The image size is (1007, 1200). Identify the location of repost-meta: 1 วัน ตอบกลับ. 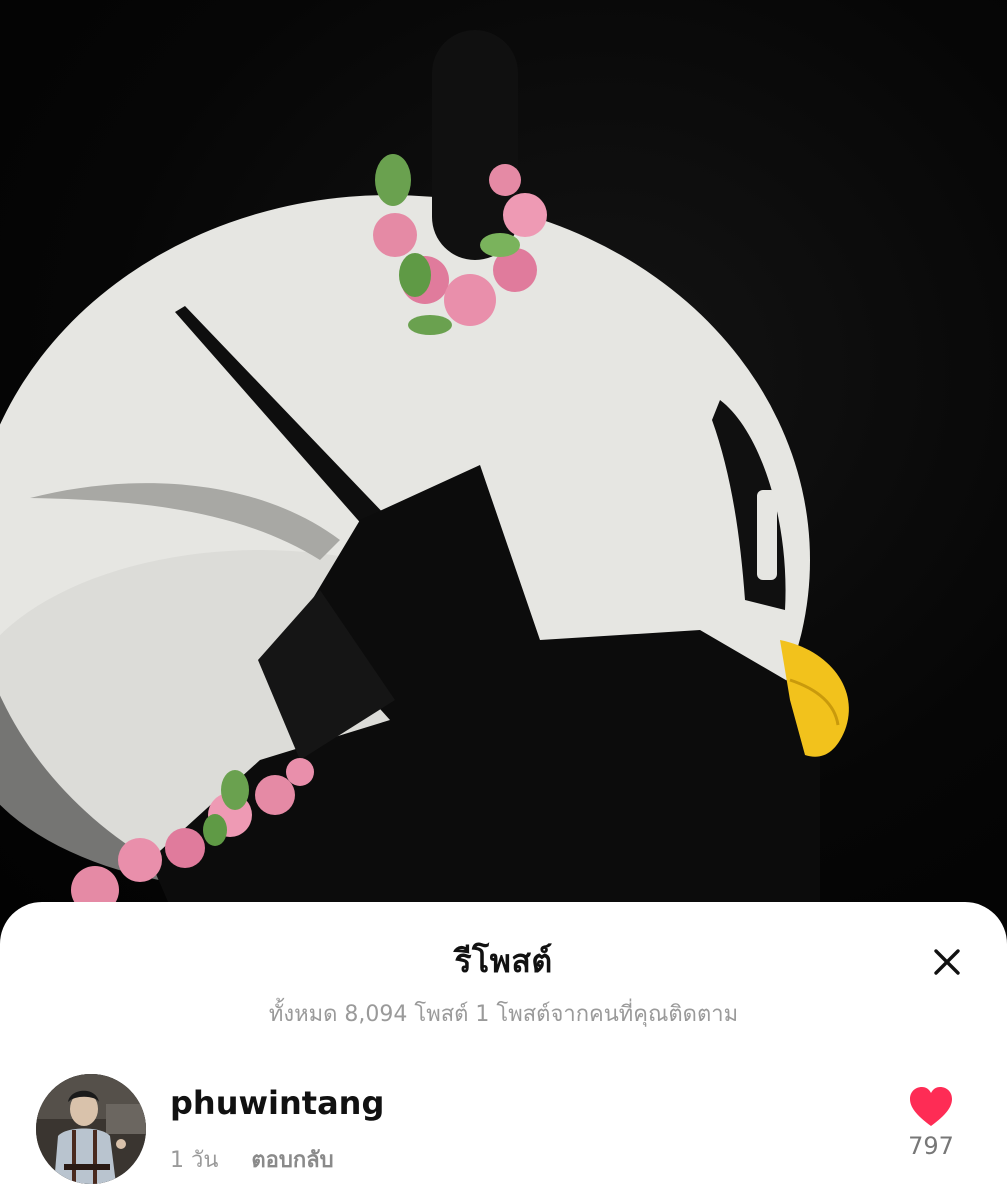
(252, 1159).